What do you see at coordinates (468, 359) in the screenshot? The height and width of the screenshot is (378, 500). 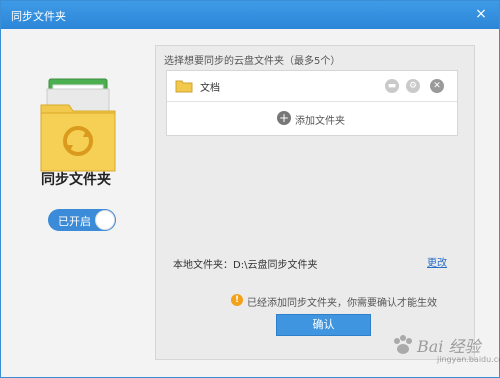 I see `watermark-sub: jingyan.baidu.com` at bounding box center [468, 359].